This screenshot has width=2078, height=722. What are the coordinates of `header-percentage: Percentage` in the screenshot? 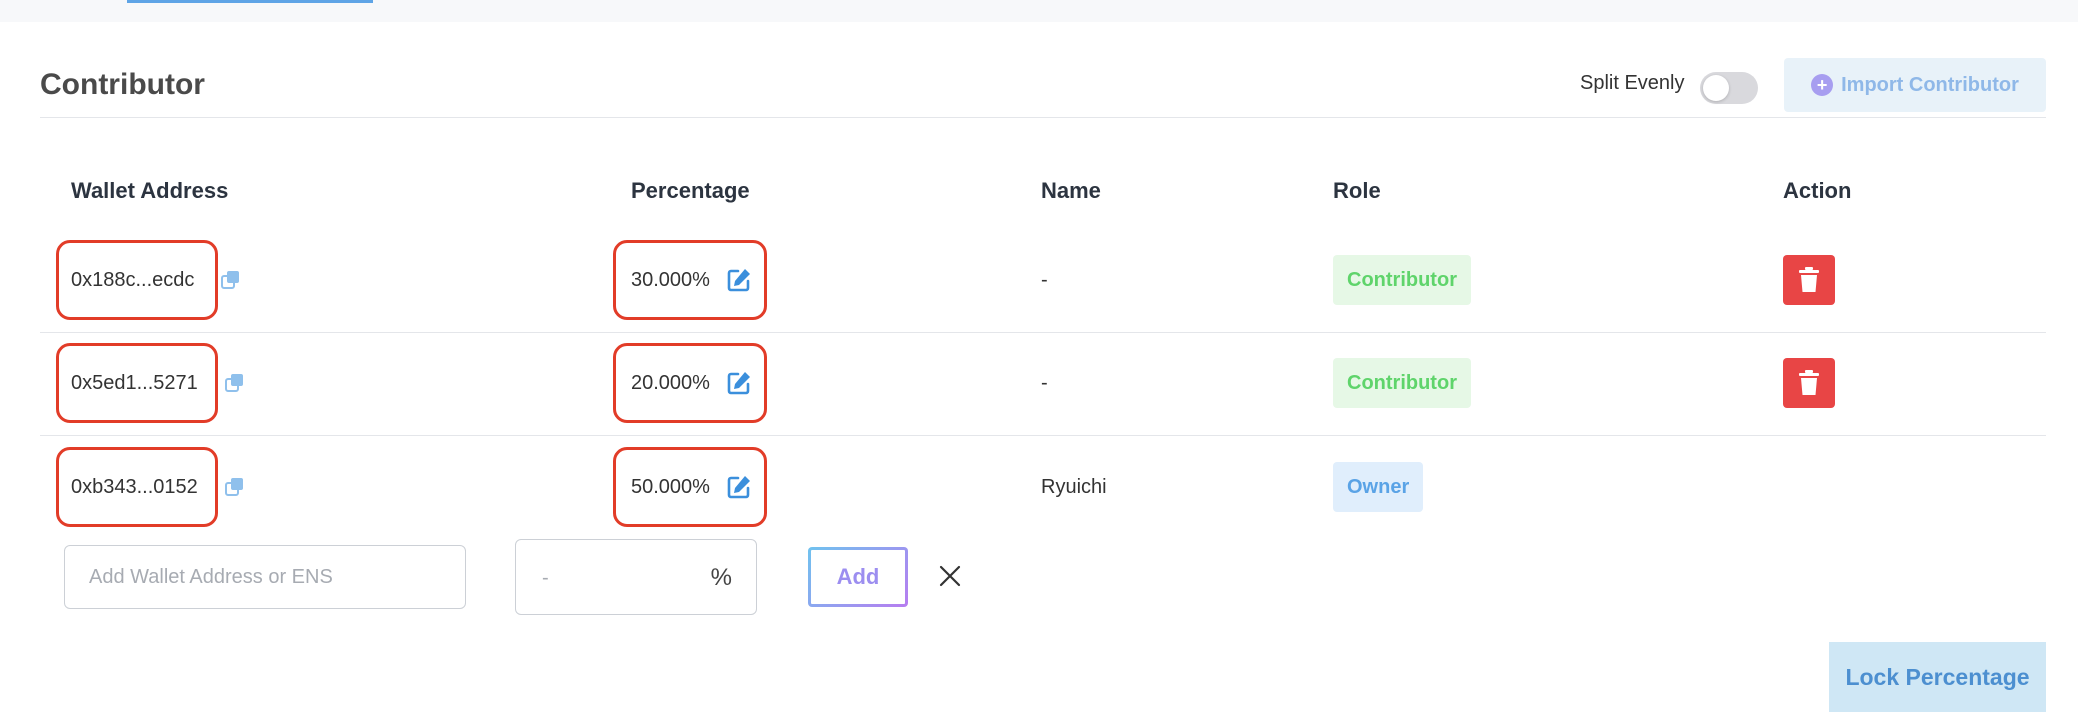 It's located at (690, 190).